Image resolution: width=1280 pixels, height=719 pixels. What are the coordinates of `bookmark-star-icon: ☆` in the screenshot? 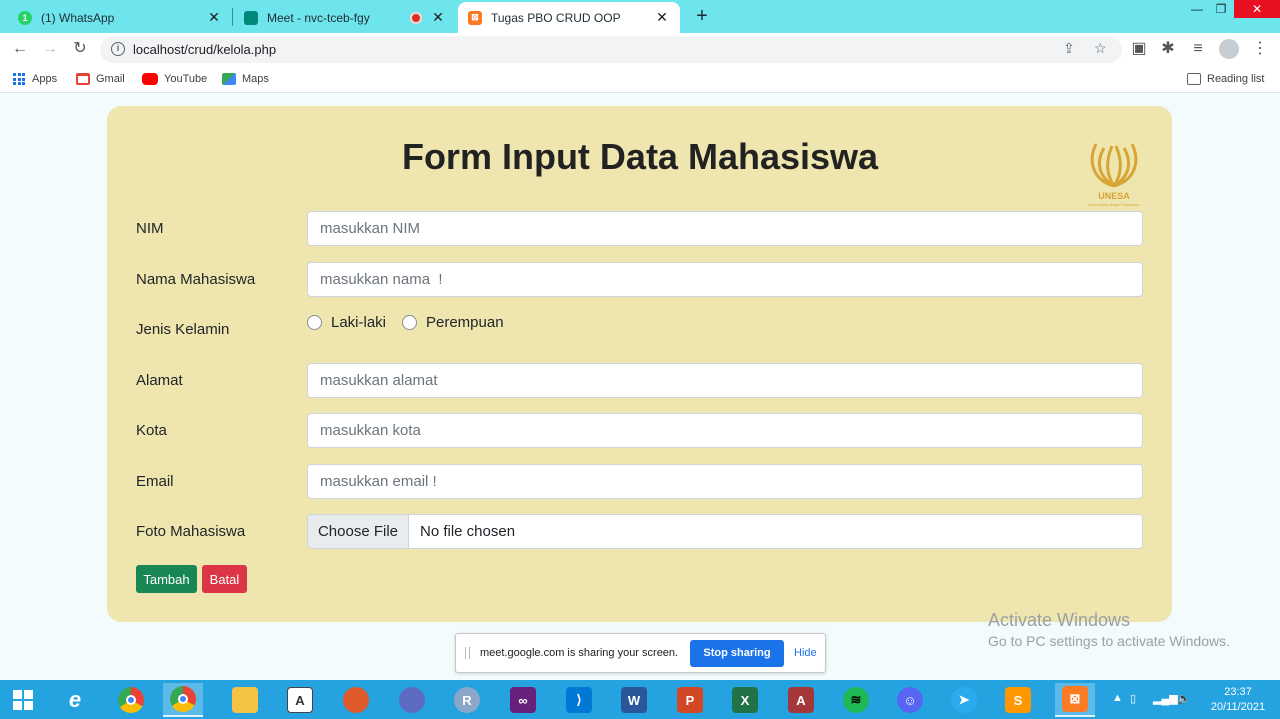 It's located at (1100, 48).